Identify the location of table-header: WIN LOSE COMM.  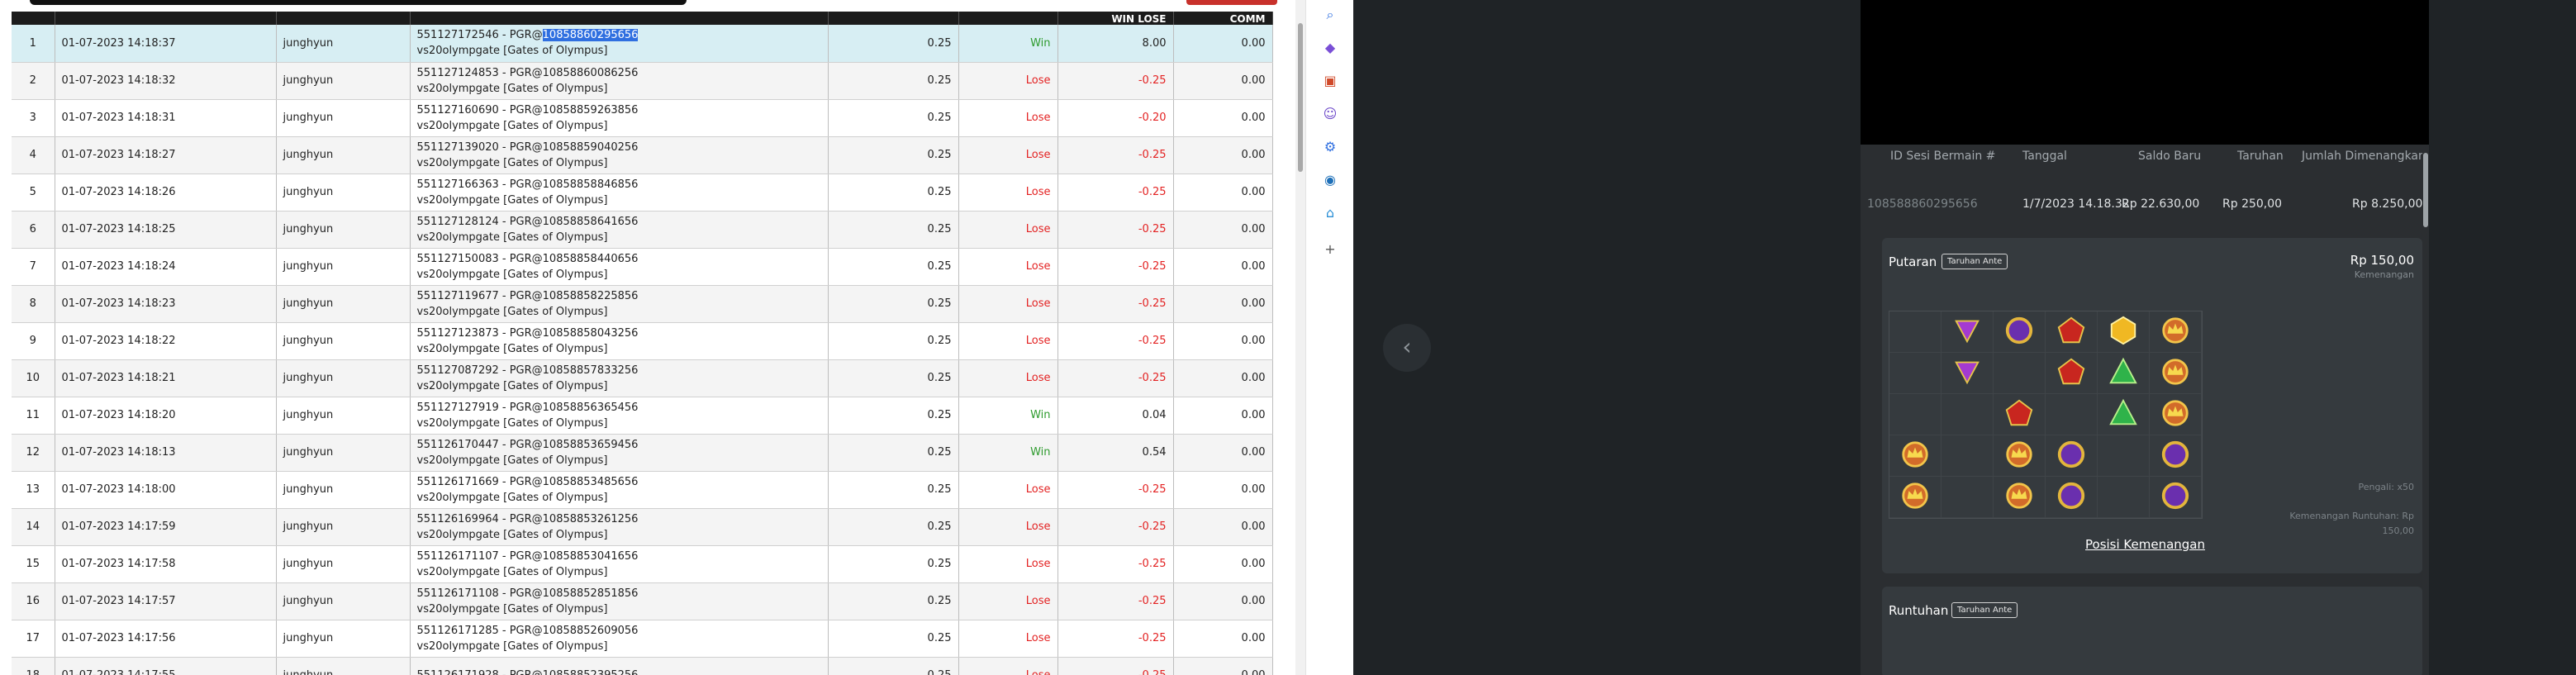
(642, 18).